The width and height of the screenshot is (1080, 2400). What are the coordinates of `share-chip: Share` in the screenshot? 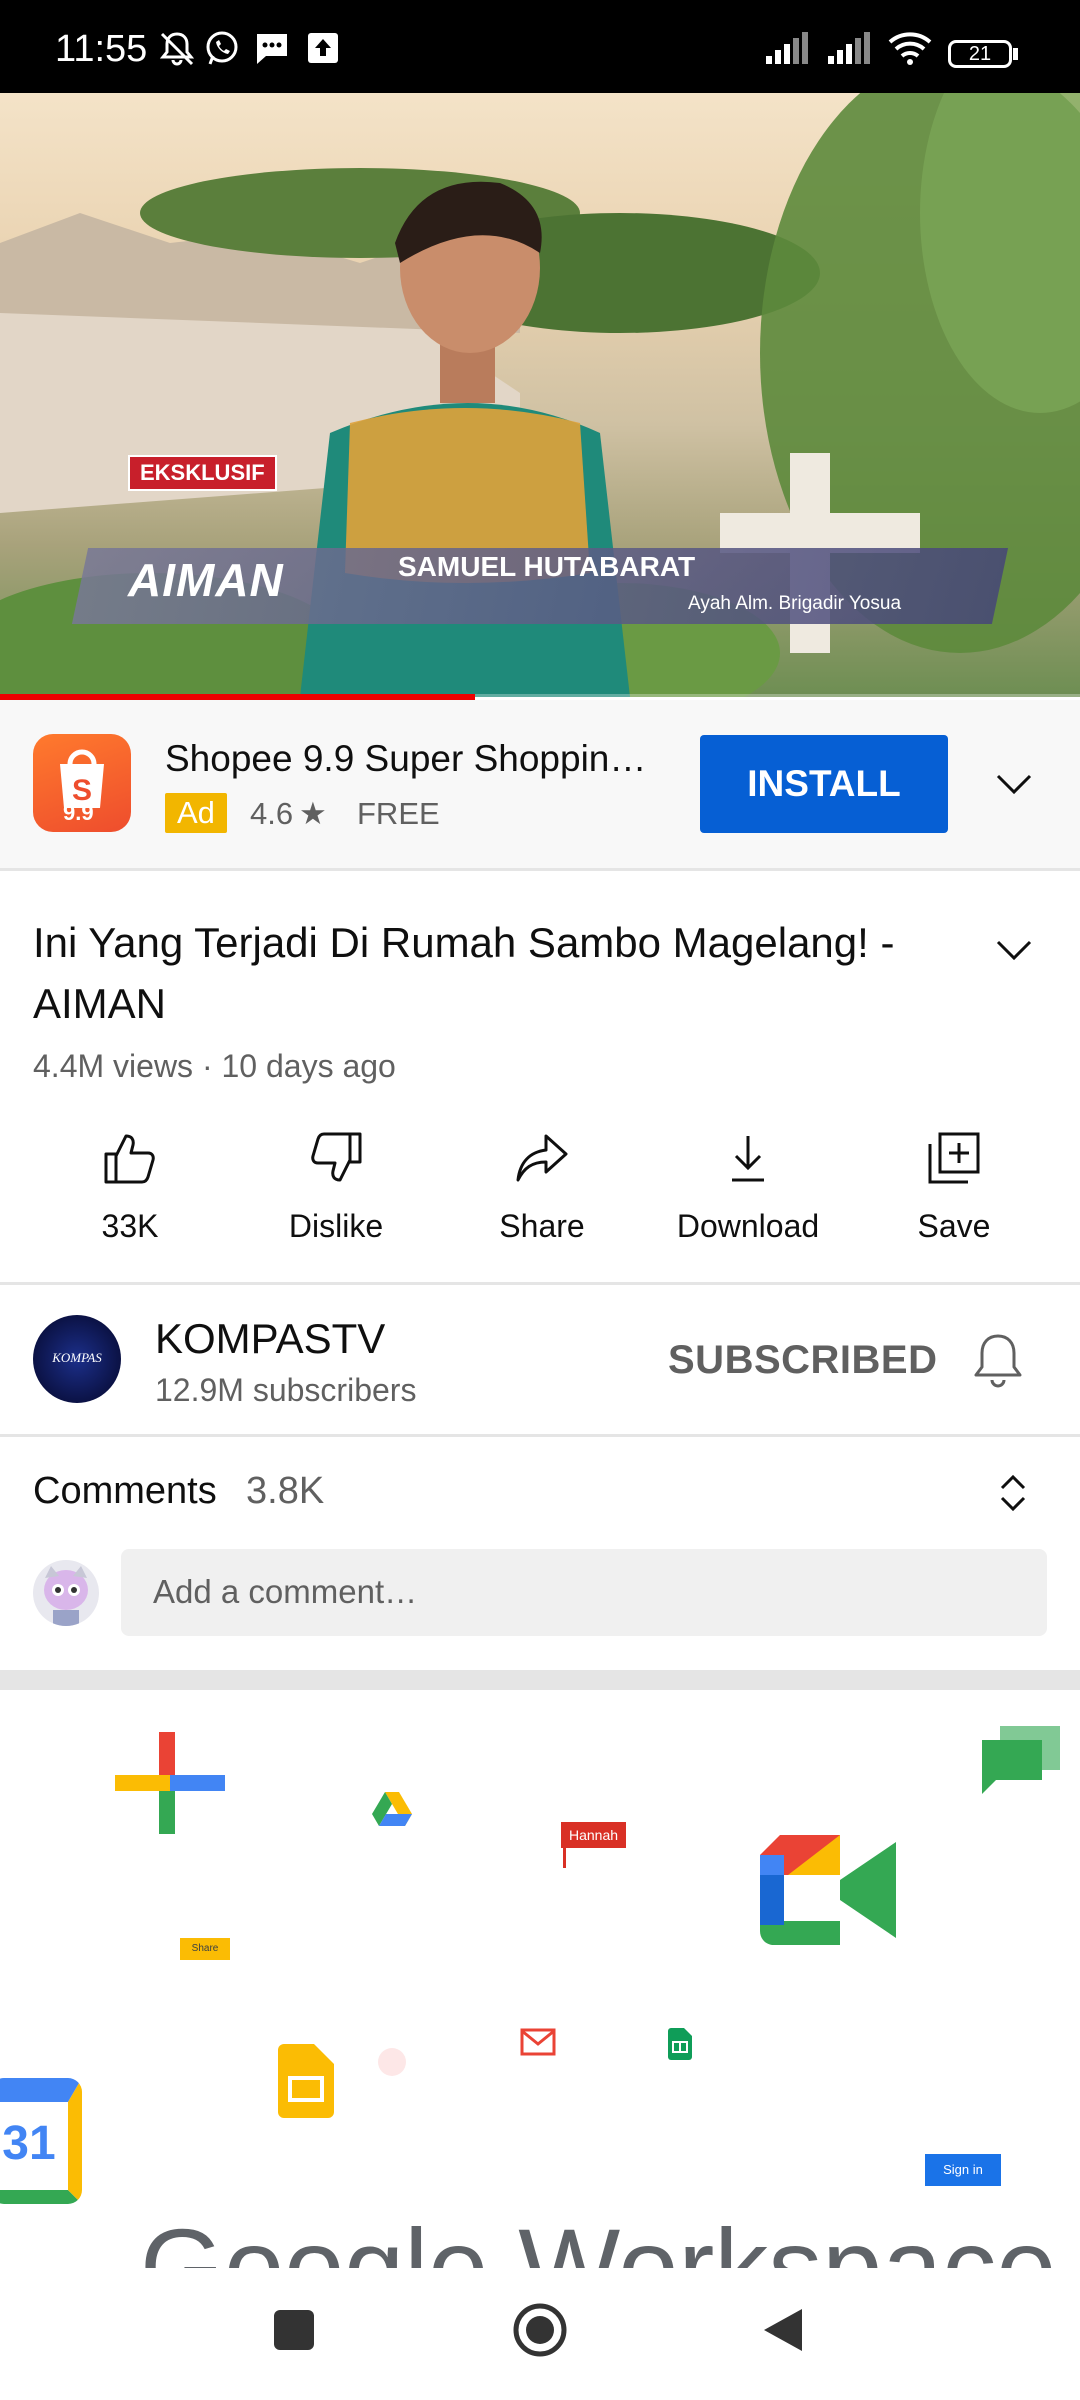 It's located at (205, 1949).